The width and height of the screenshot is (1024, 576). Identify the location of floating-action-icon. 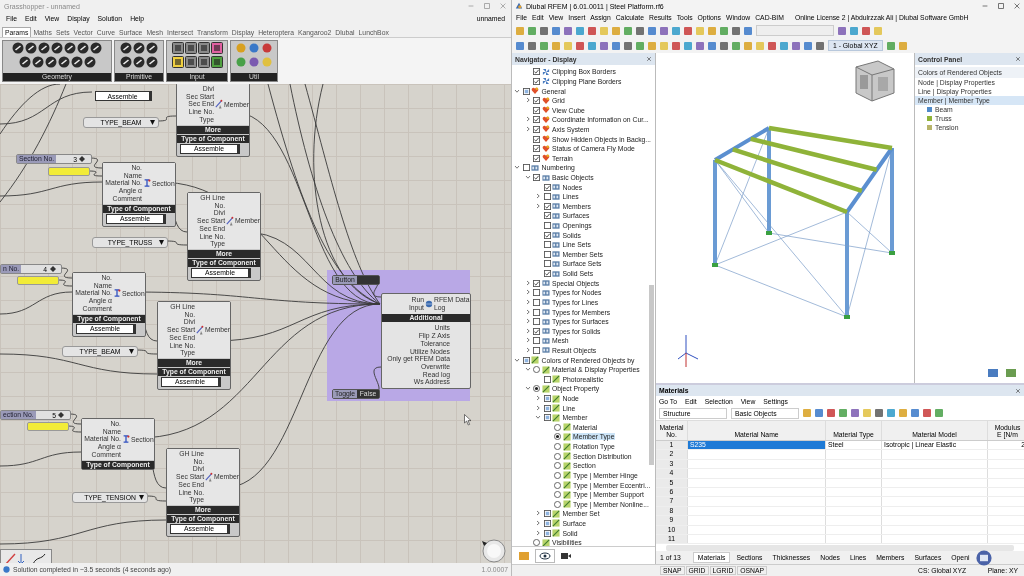
(984, 557).